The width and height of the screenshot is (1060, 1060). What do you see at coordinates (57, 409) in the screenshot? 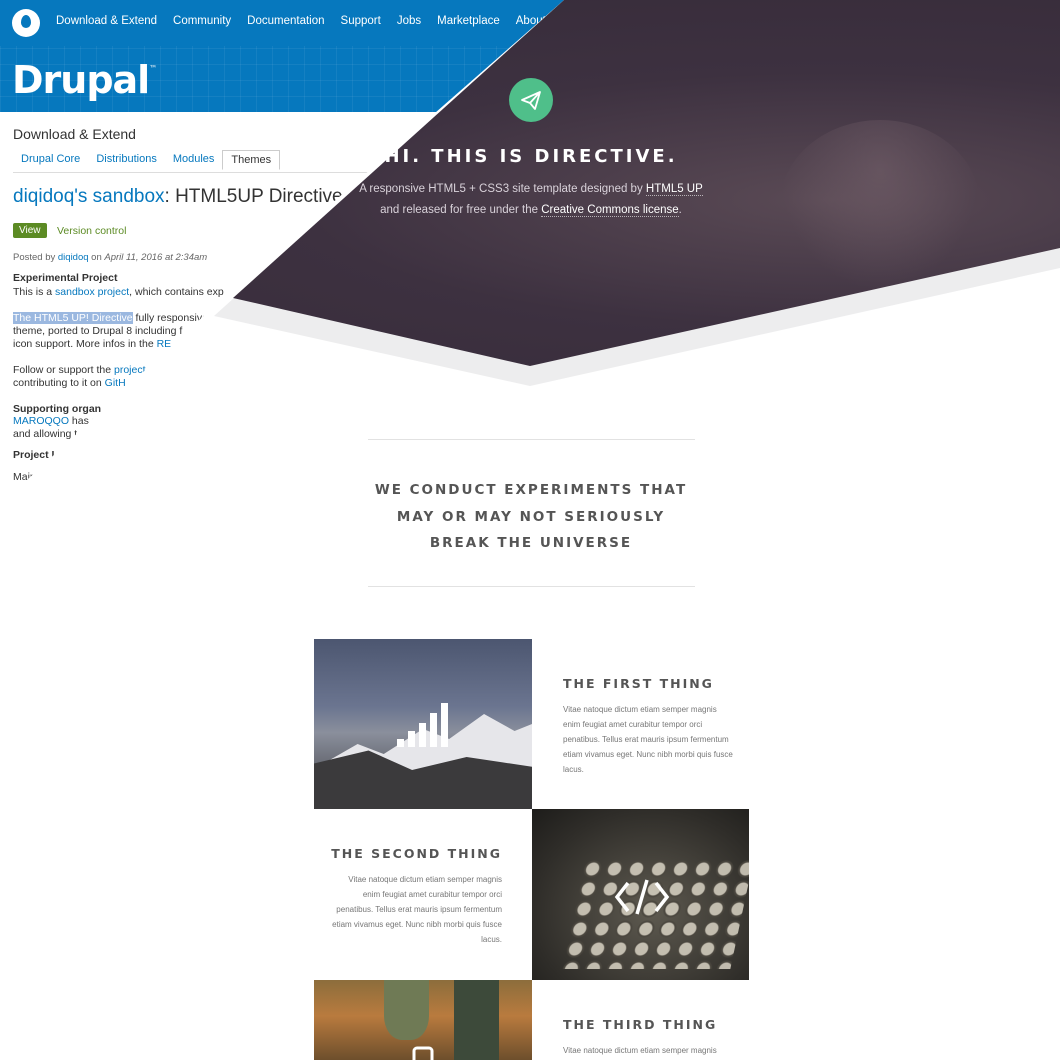
I see `supporting-heading-text: Supporting organ` at bounding box center [57, 409].